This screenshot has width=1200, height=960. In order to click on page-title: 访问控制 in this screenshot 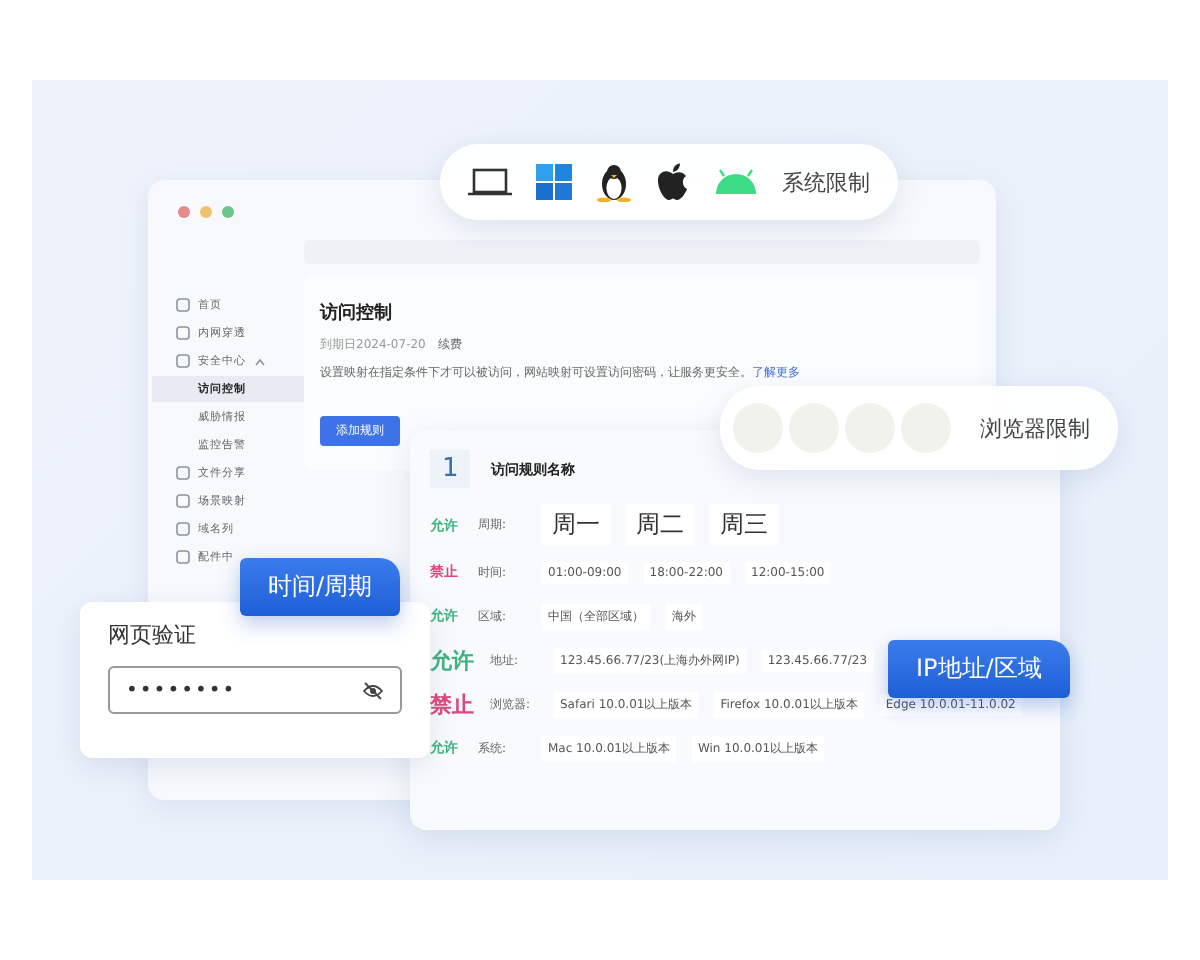, I will do `click(356, 313)`.